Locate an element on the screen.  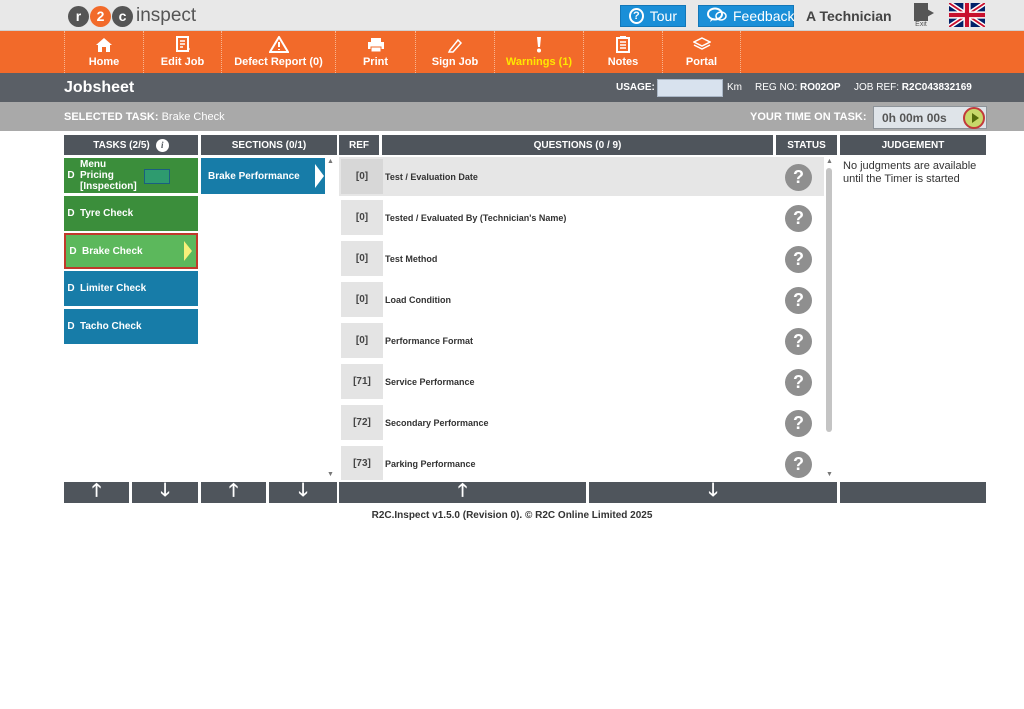
pen-icon is located at coordinates (455, 45).